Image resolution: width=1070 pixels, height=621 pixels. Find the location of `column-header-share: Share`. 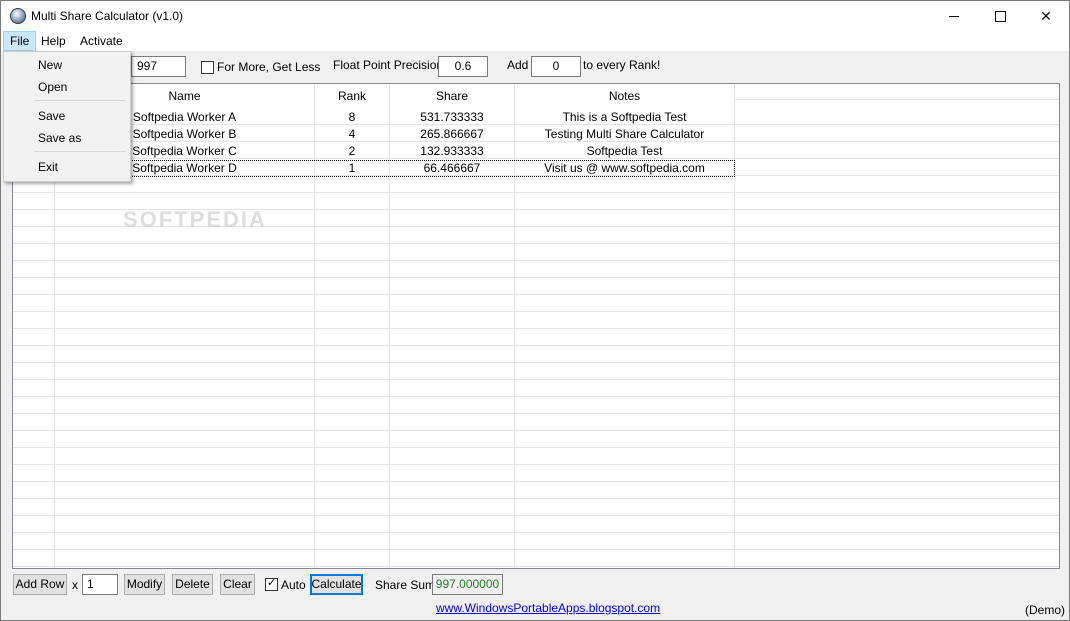

column-header-share: Share is located at coordinates (452, 96).